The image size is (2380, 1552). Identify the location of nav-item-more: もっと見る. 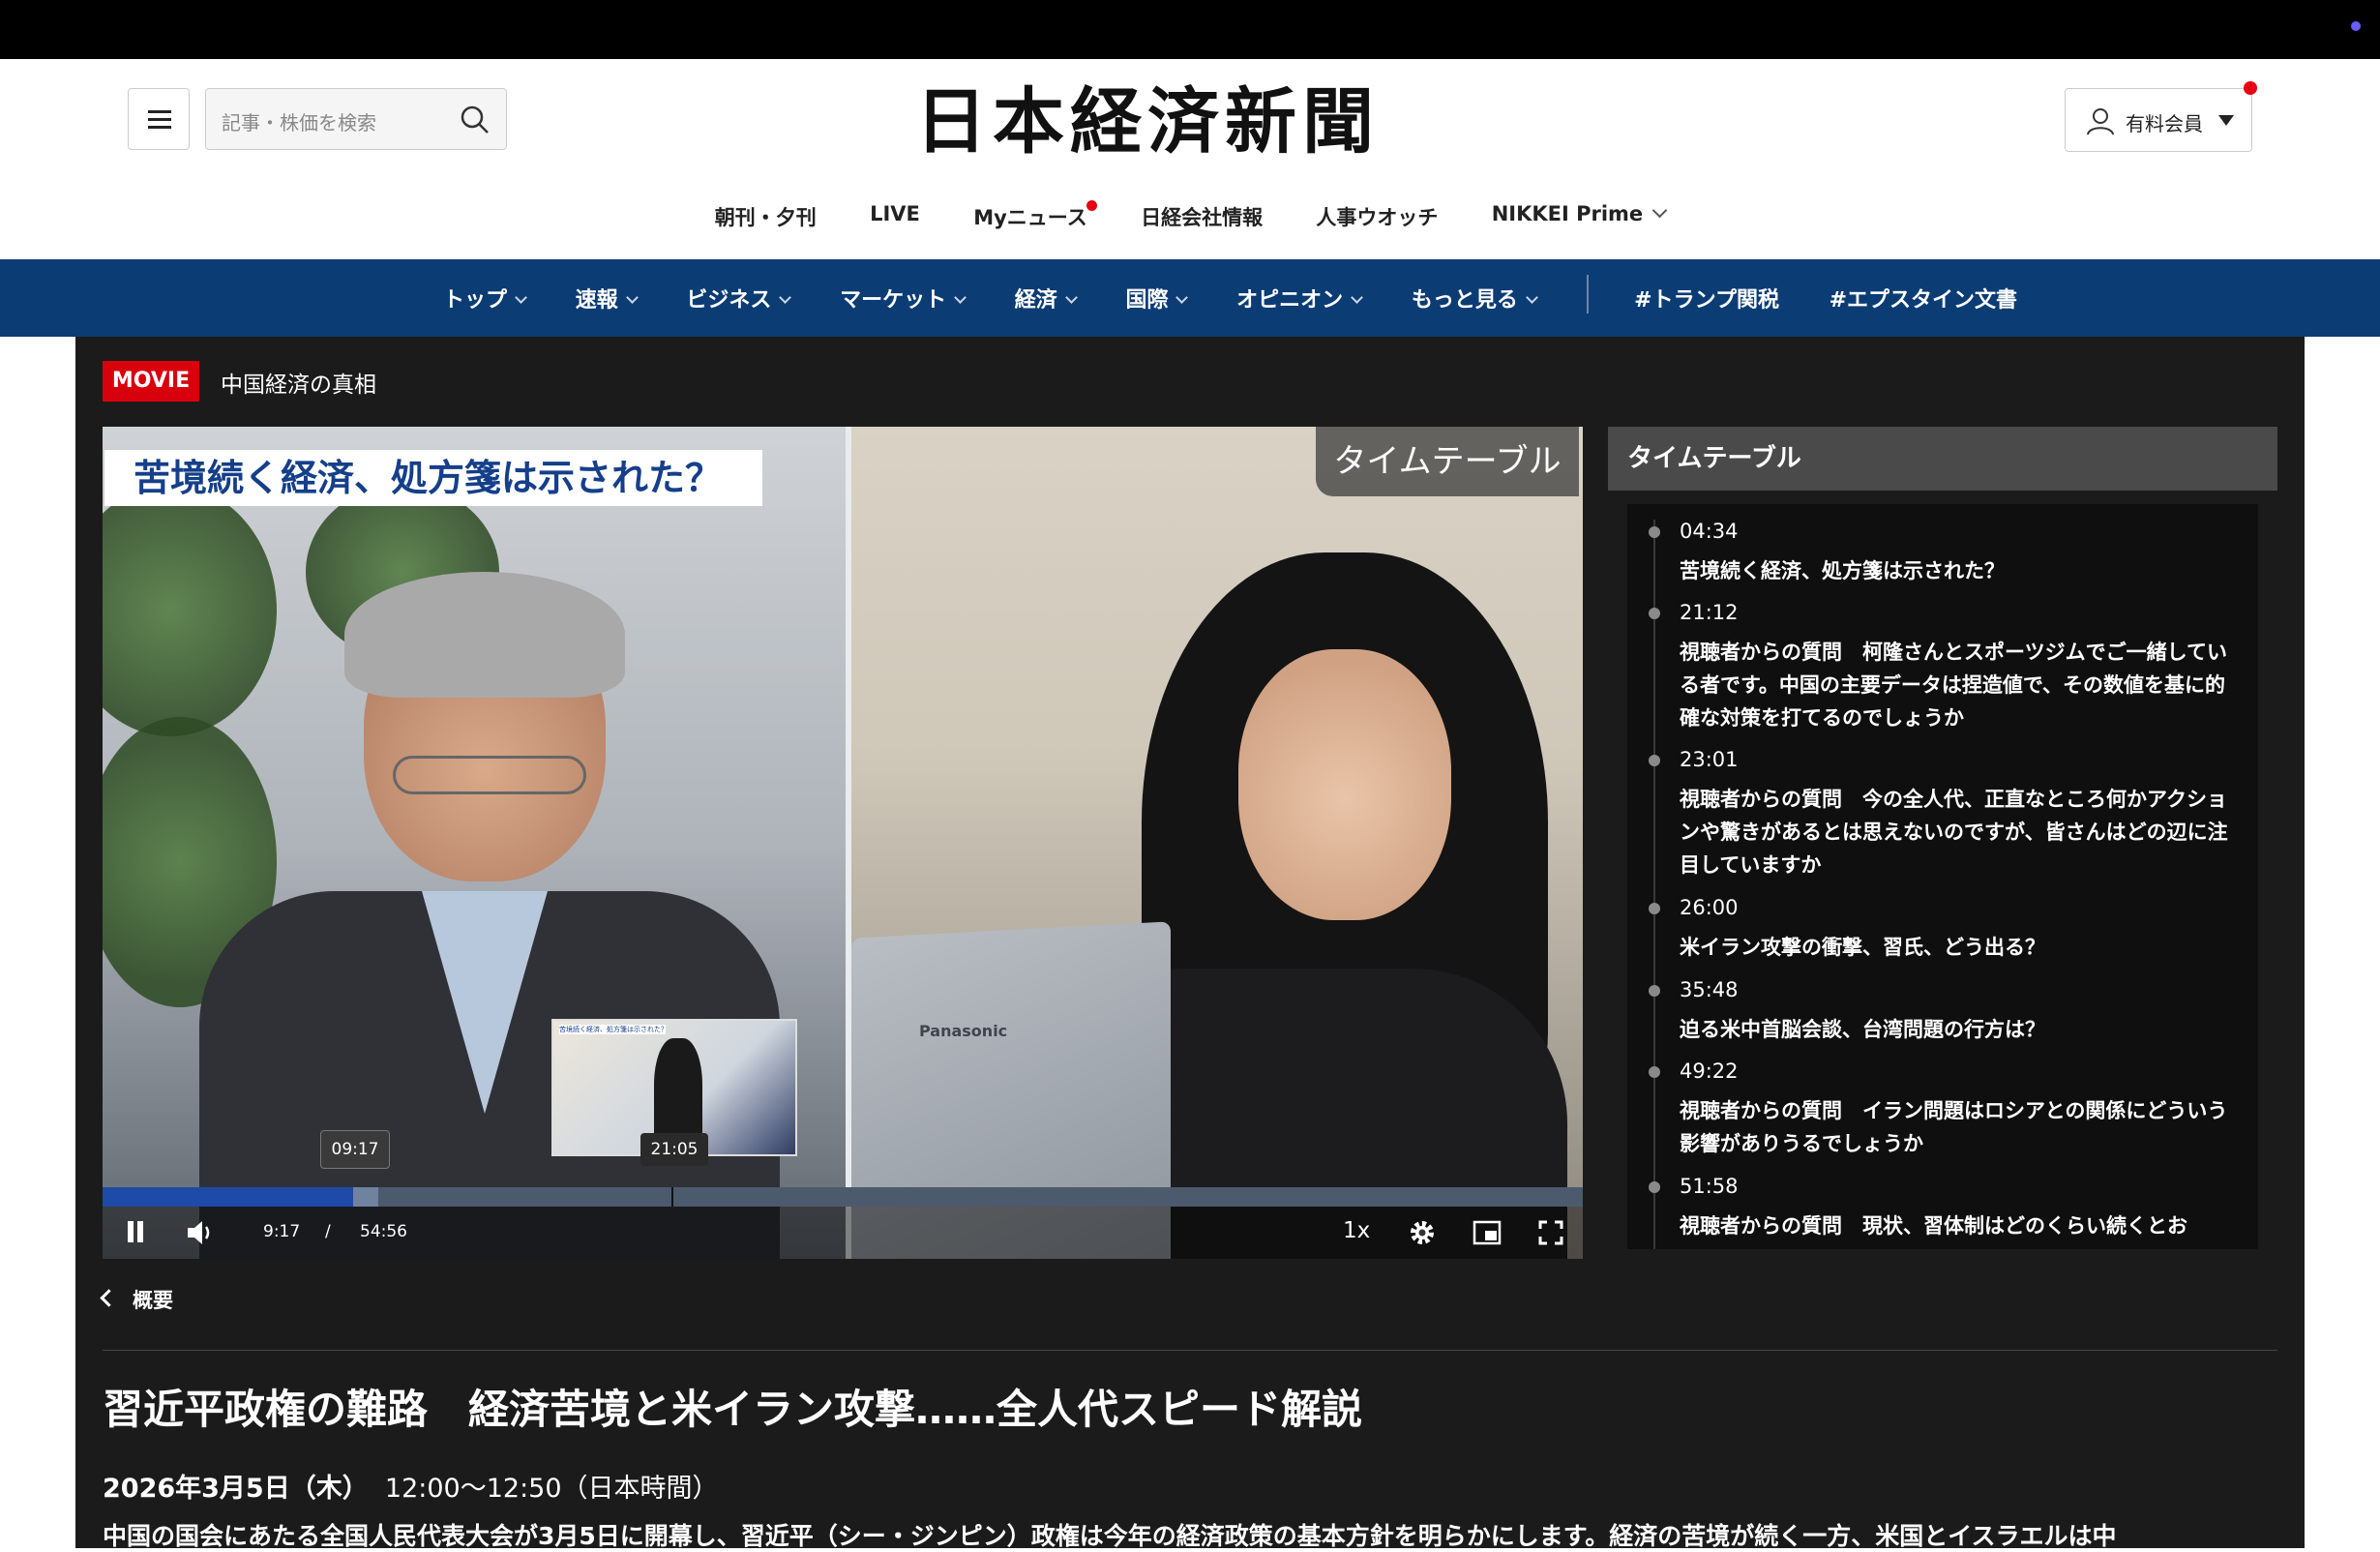
(1475, 298).